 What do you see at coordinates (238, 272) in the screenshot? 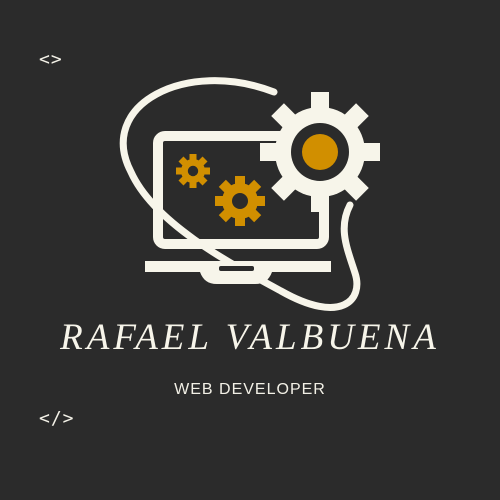
I see `laptop-base-icon` at bounding box center [238, 272].